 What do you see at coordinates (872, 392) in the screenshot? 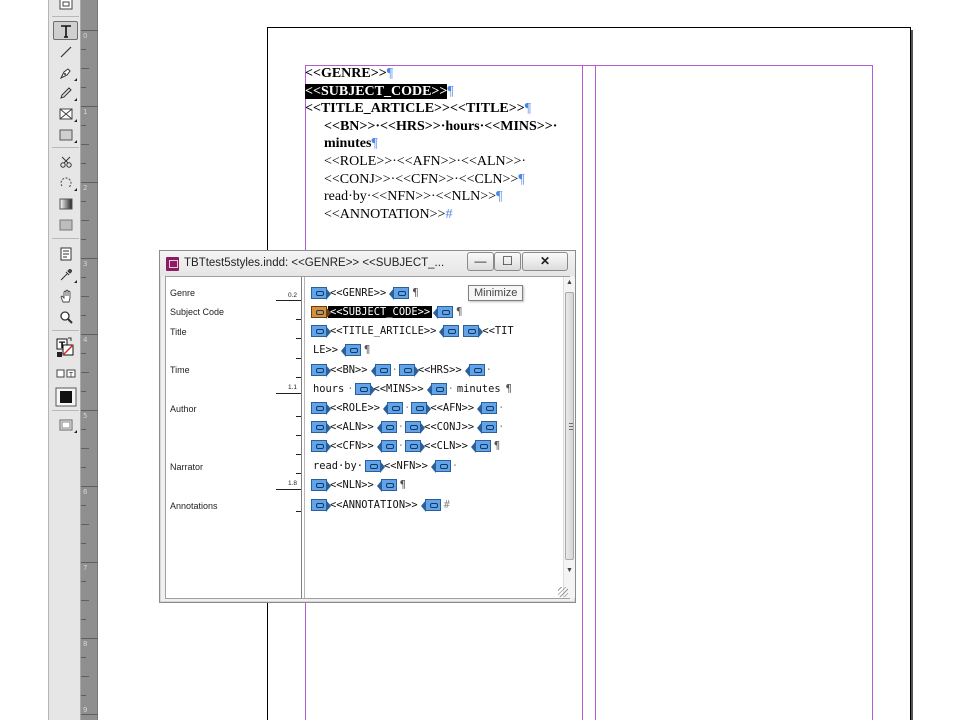
I see `margin-guide-right` at bounding box center [872, 392].